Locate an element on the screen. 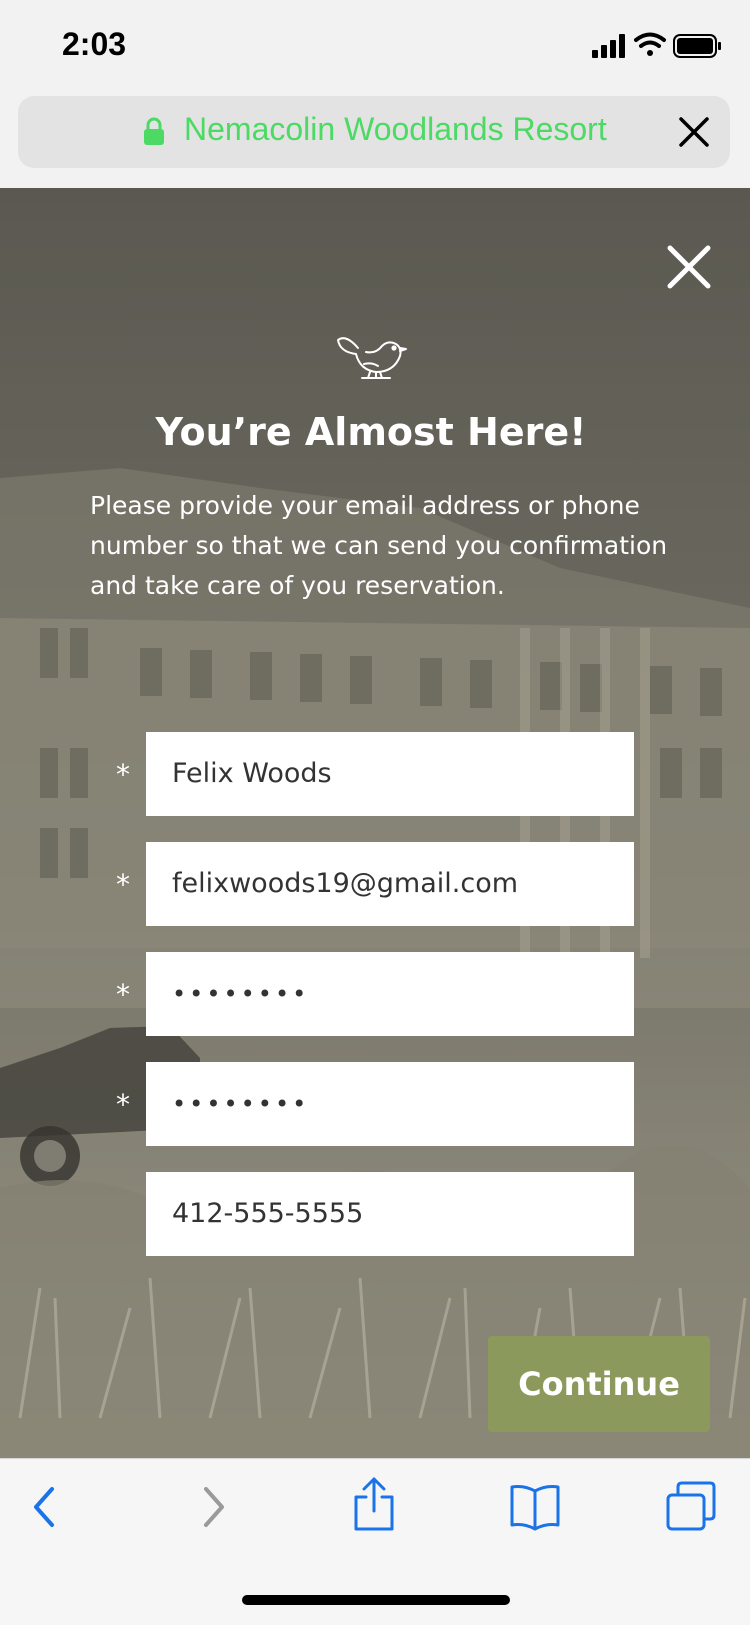 Image resolution: width=750 pixels, height=1625 pixels. home-indicator is located at coordinates (376, 1600).